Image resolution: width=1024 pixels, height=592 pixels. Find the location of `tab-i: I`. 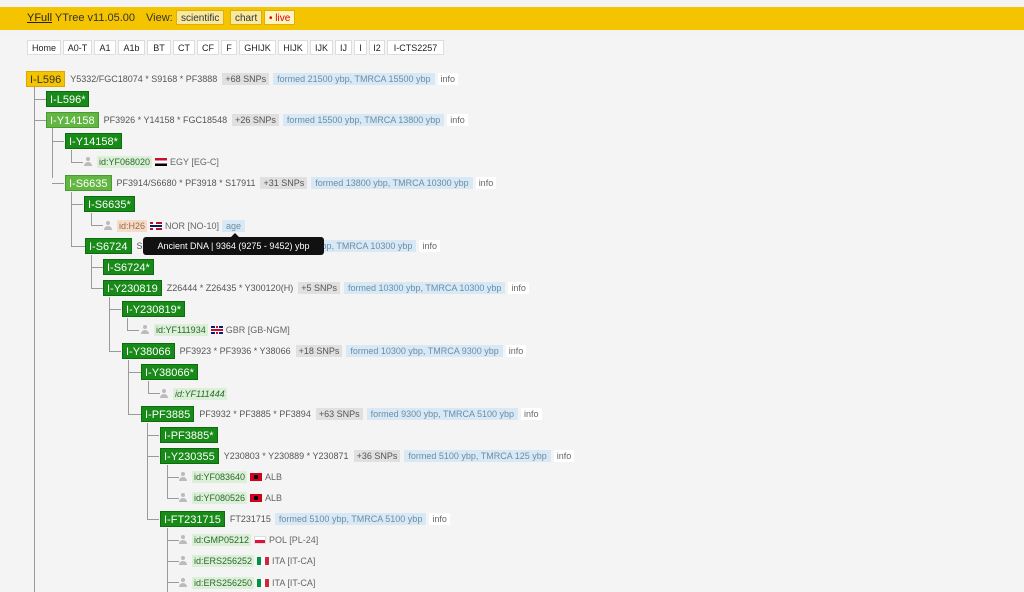

tab-i: I is located at coordinates (360, 47).